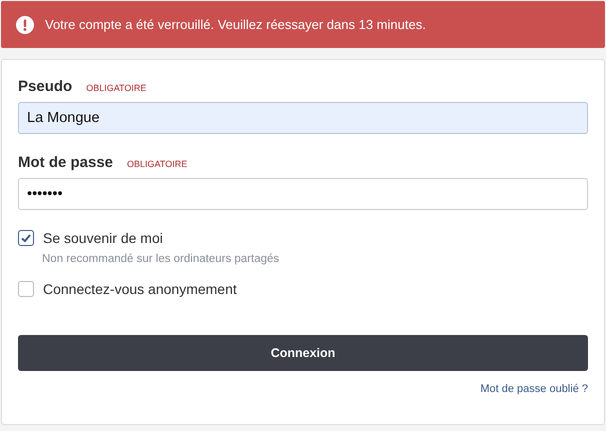 This screenshot has height=431, width=606. Describe the element at coordinates (103, 238) in the screenshot. I see `checkbox-label: Se souvenir de moi` at that location.